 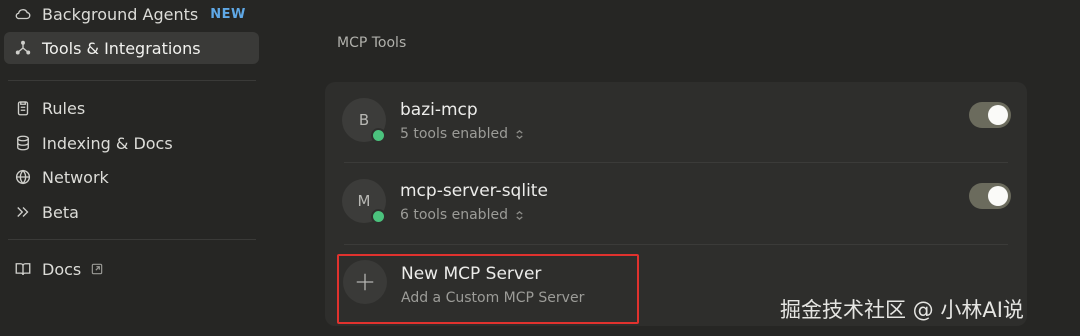 What do you see at coordinates (676, 244) in the screenshot?
I see `row-divider` at bounding box center [676, 244].